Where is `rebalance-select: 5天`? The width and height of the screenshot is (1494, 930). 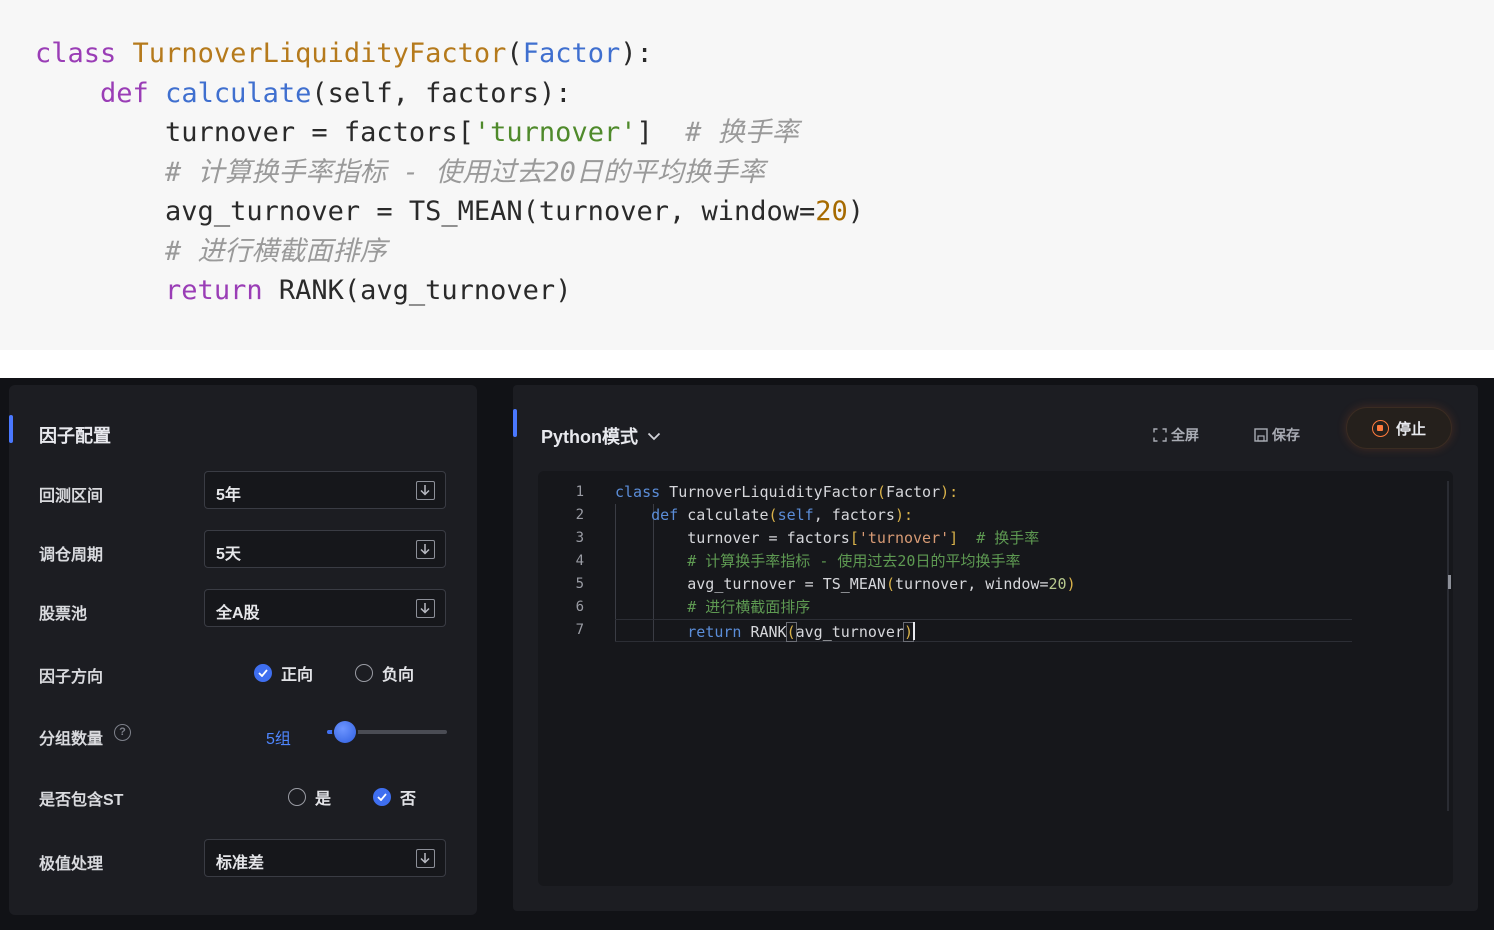 rebalance-select: 5天 is located at coordinates (325, 549).